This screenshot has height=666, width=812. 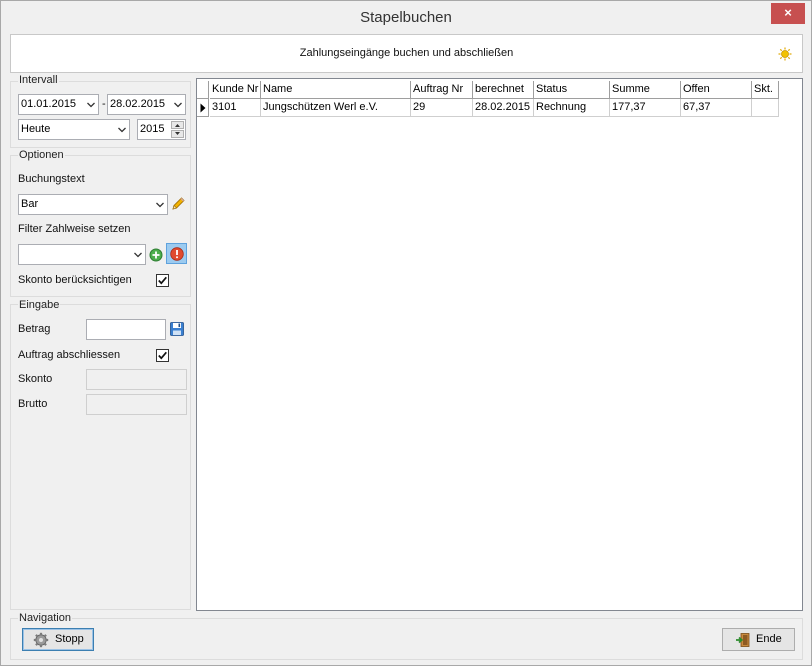 I want to click on end-button: Ende, so click(x=758, y=639).